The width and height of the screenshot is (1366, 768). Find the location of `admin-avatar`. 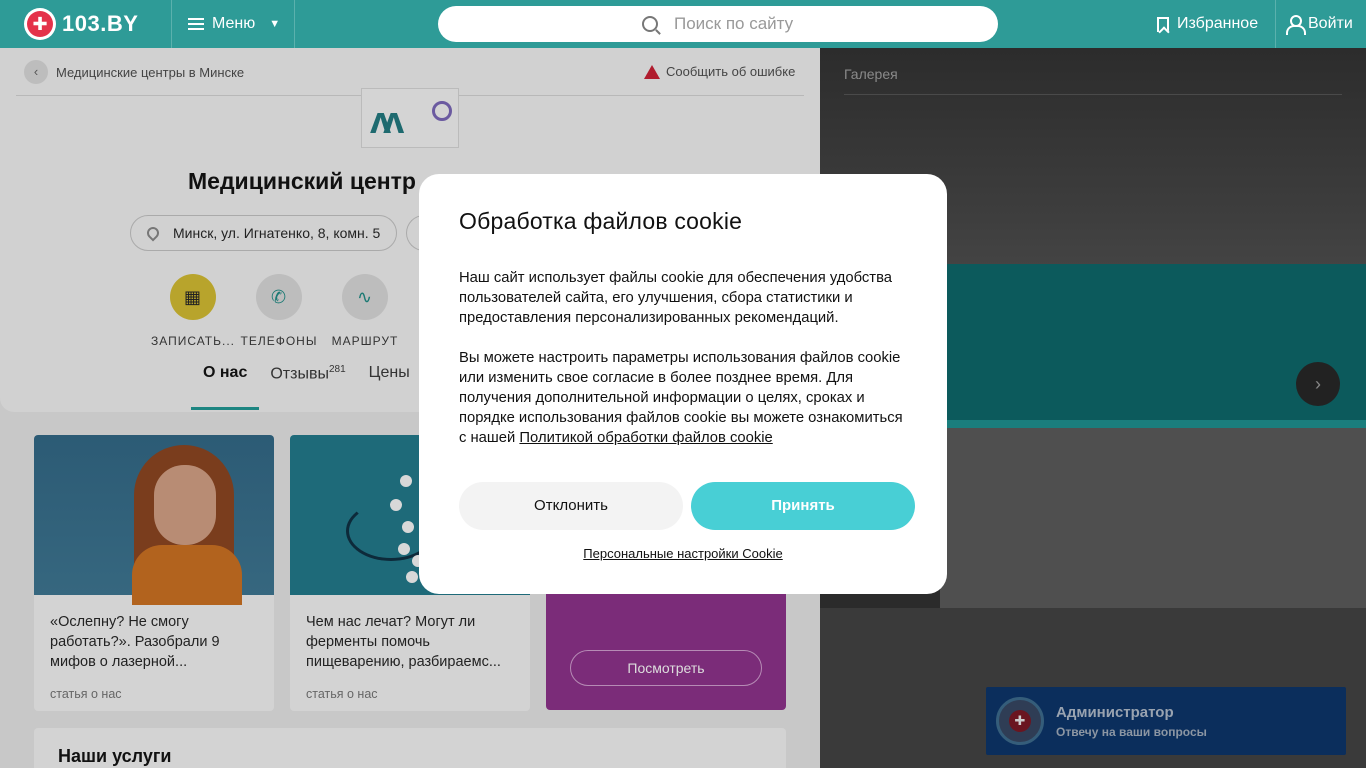

admin-avatar is located at coordinates (1020, 721).